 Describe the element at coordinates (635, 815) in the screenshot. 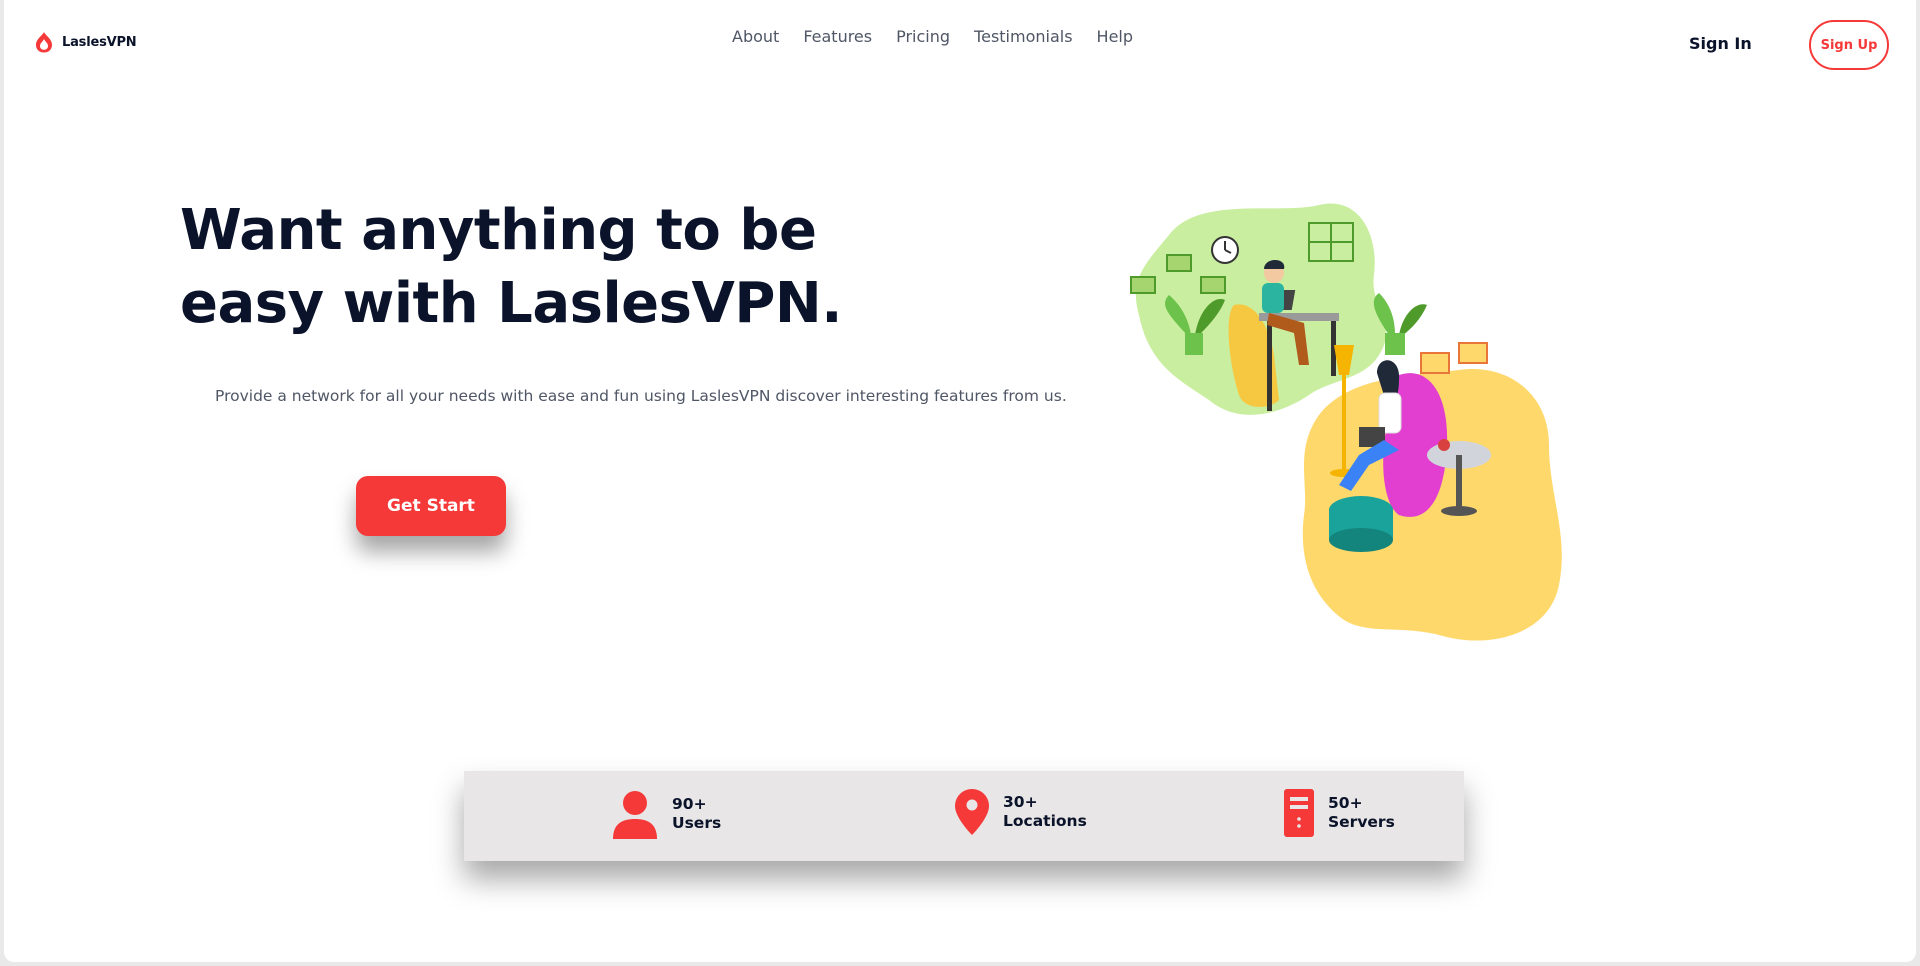

I see `user-icon` at that location.